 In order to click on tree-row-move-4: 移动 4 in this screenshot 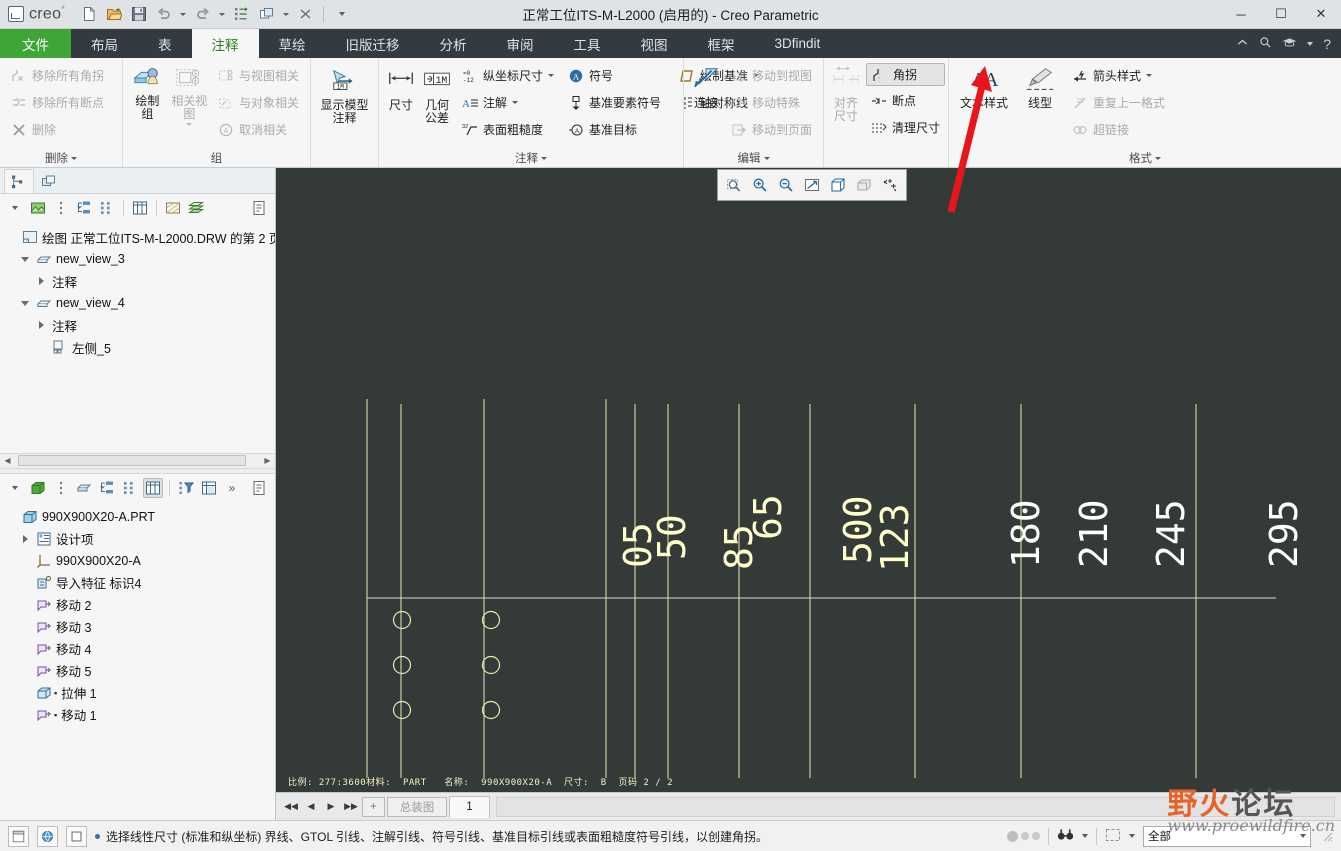, I will do `click(137, 649)`.